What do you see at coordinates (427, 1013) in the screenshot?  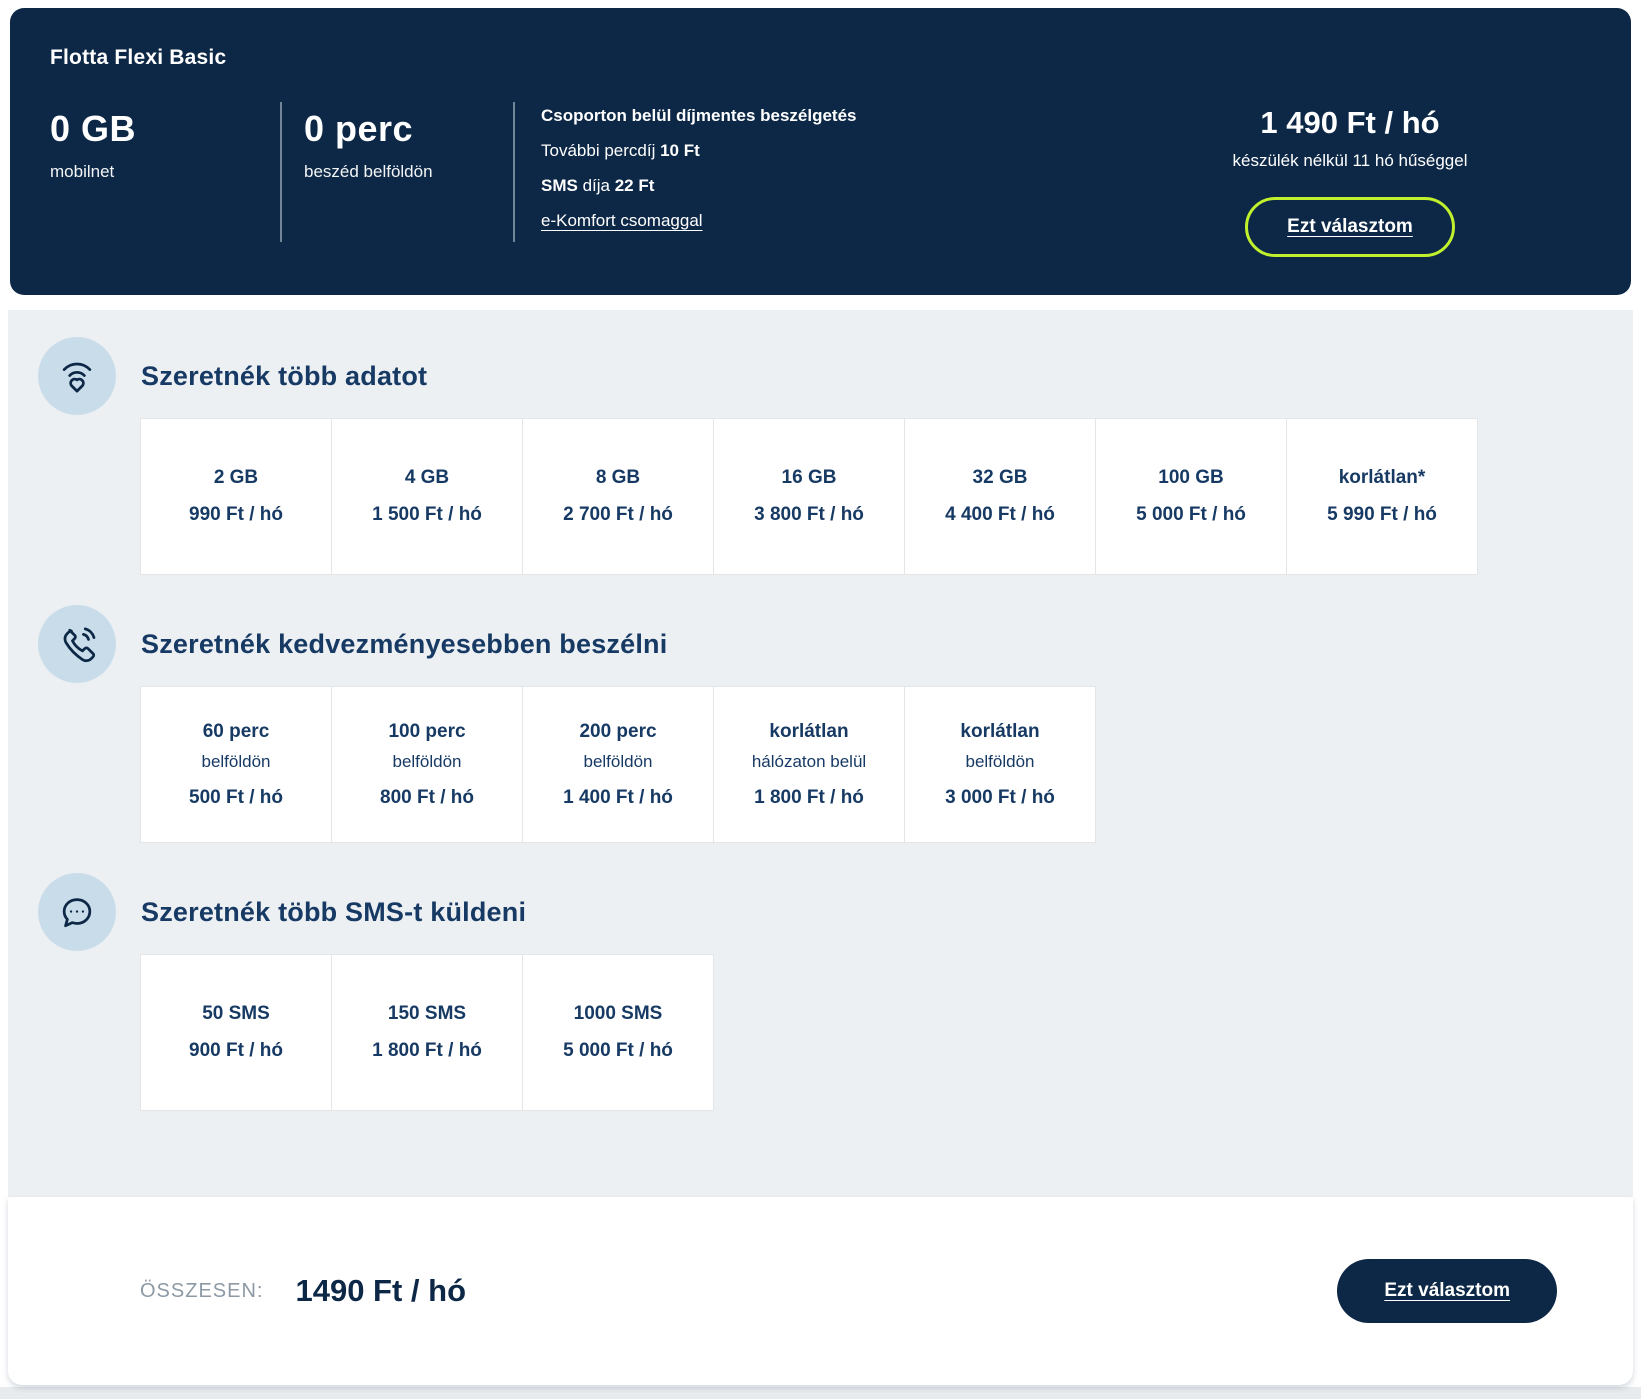 I see `option-title: 150 SMS` at bounding box center [427, 1013].